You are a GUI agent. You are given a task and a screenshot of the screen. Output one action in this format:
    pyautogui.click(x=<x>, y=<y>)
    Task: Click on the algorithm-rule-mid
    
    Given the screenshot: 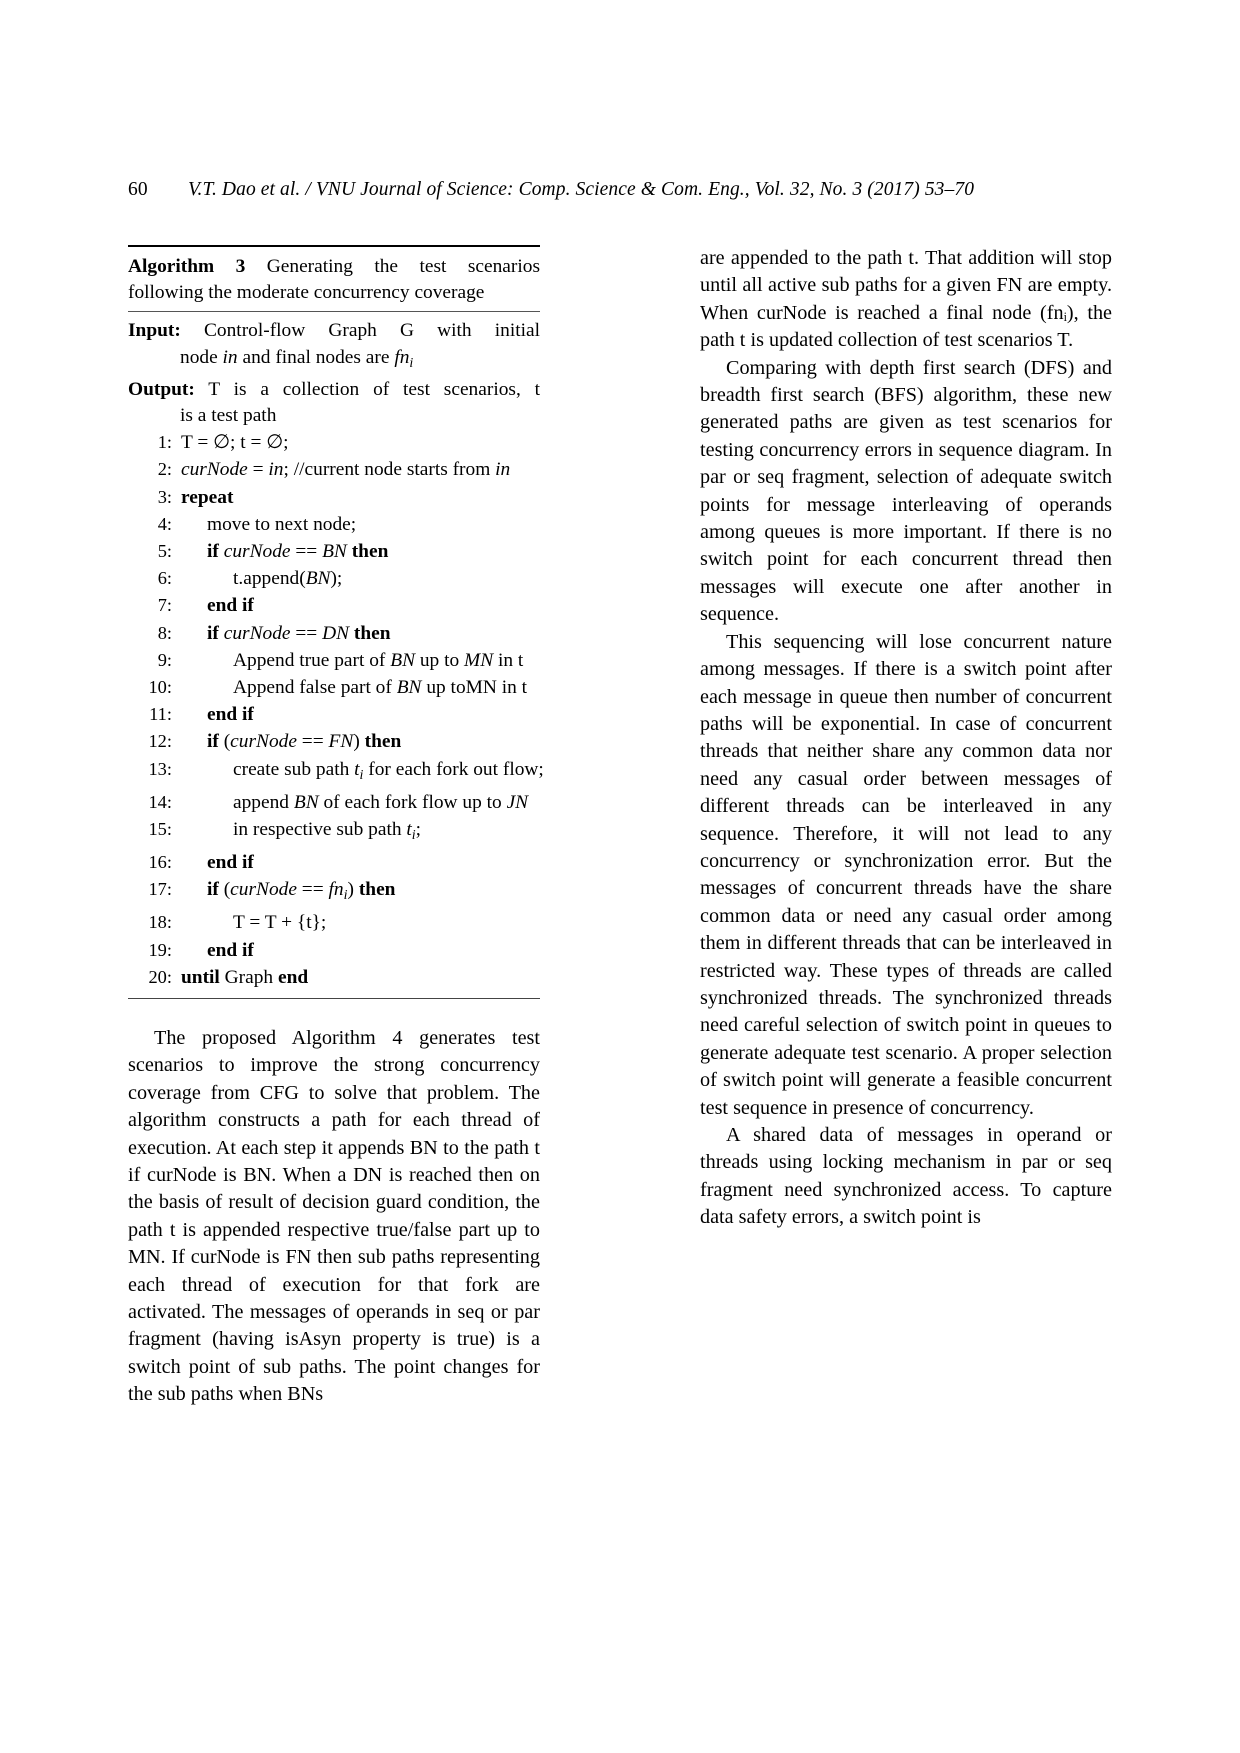 What is the action you would take?
    pyautogui.click(x=334, y=312)
    